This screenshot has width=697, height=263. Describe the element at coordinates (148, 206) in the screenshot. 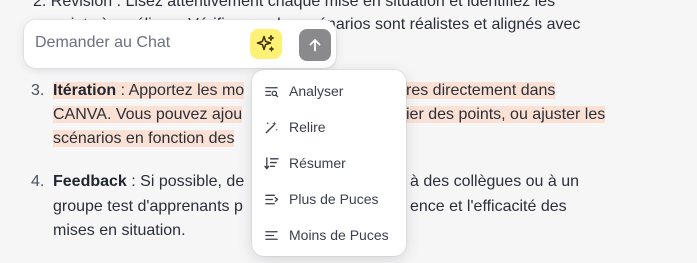

I see `item-4-line-2: groupe test d'apprenants p` at that location.